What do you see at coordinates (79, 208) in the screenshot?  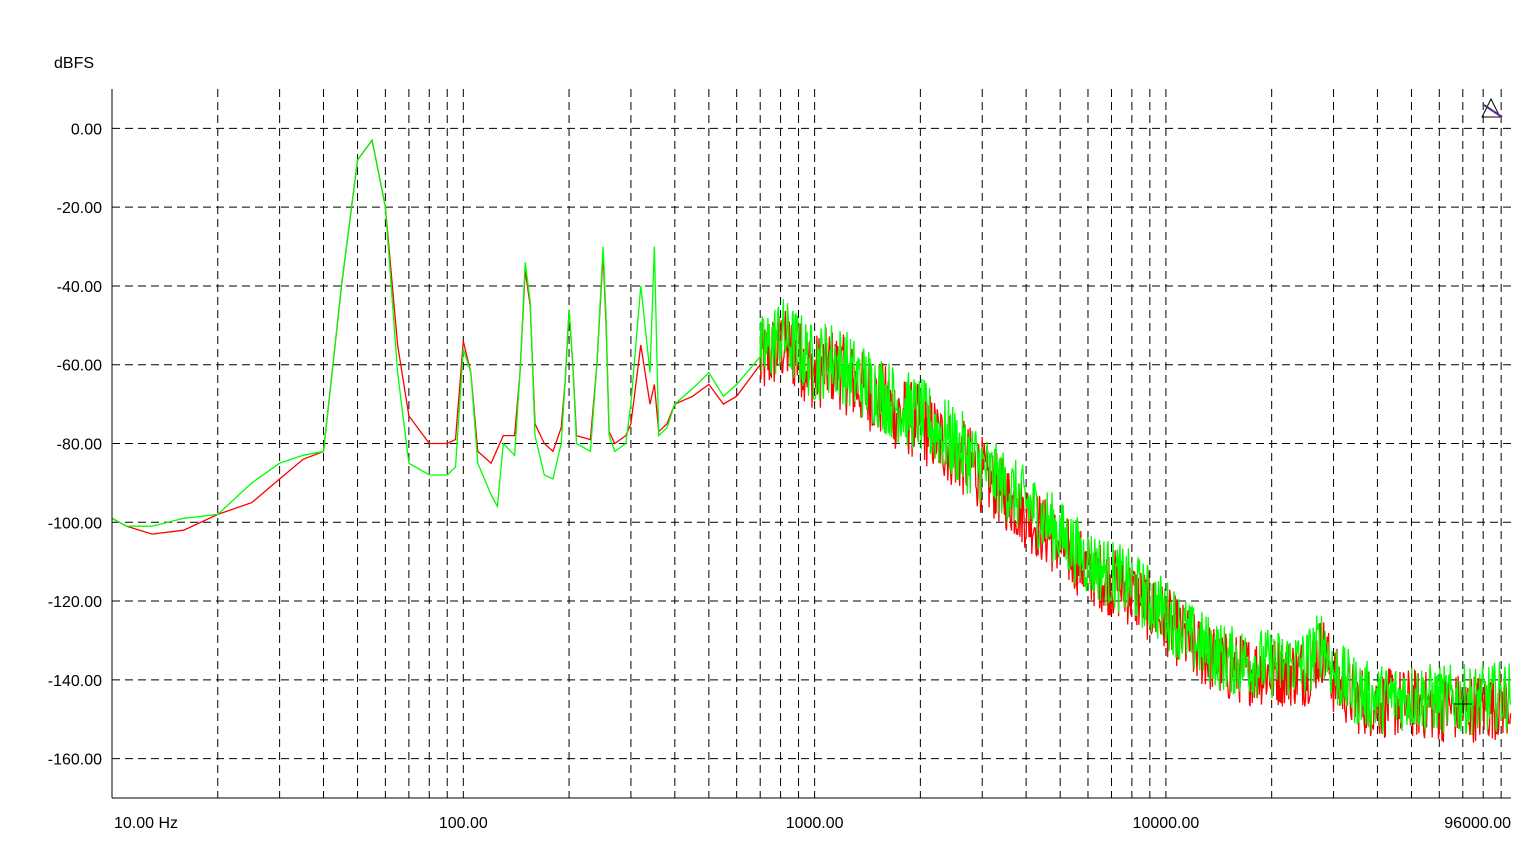 I see `y-tick-label: -20.00` at bounding box center [79, 208].